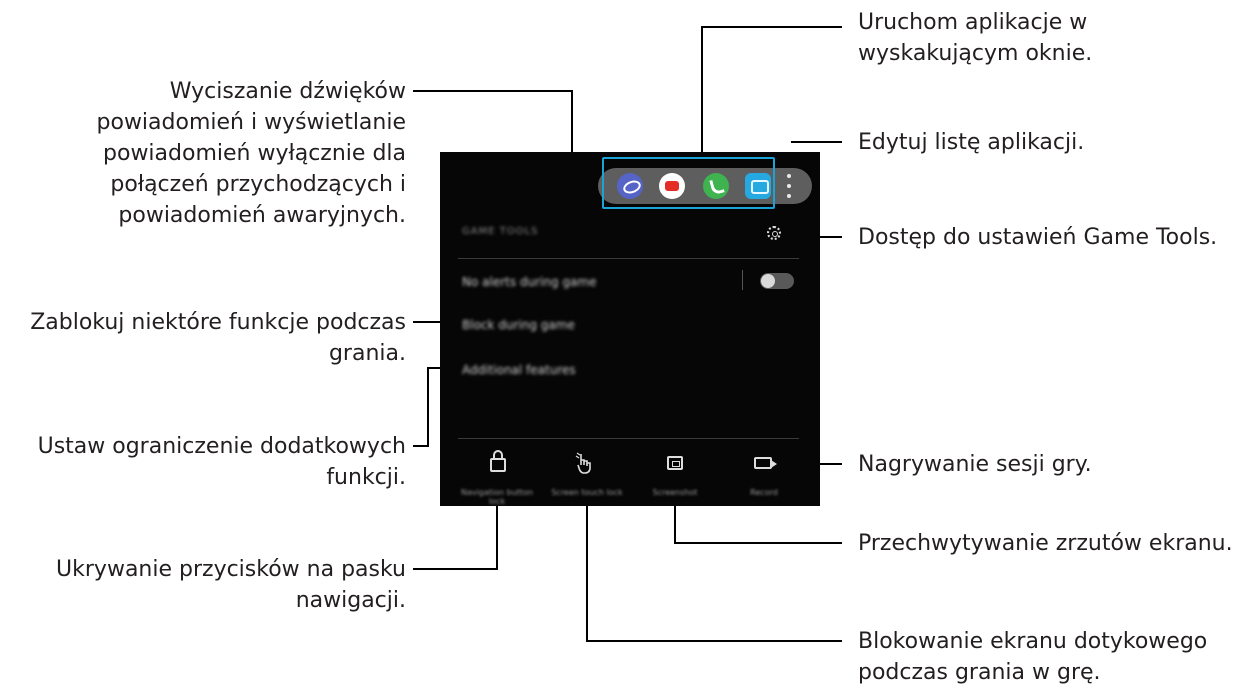 The width and height of the screenshot is (1259, 690). I want to click on more-options-icon, so click(789, 186).